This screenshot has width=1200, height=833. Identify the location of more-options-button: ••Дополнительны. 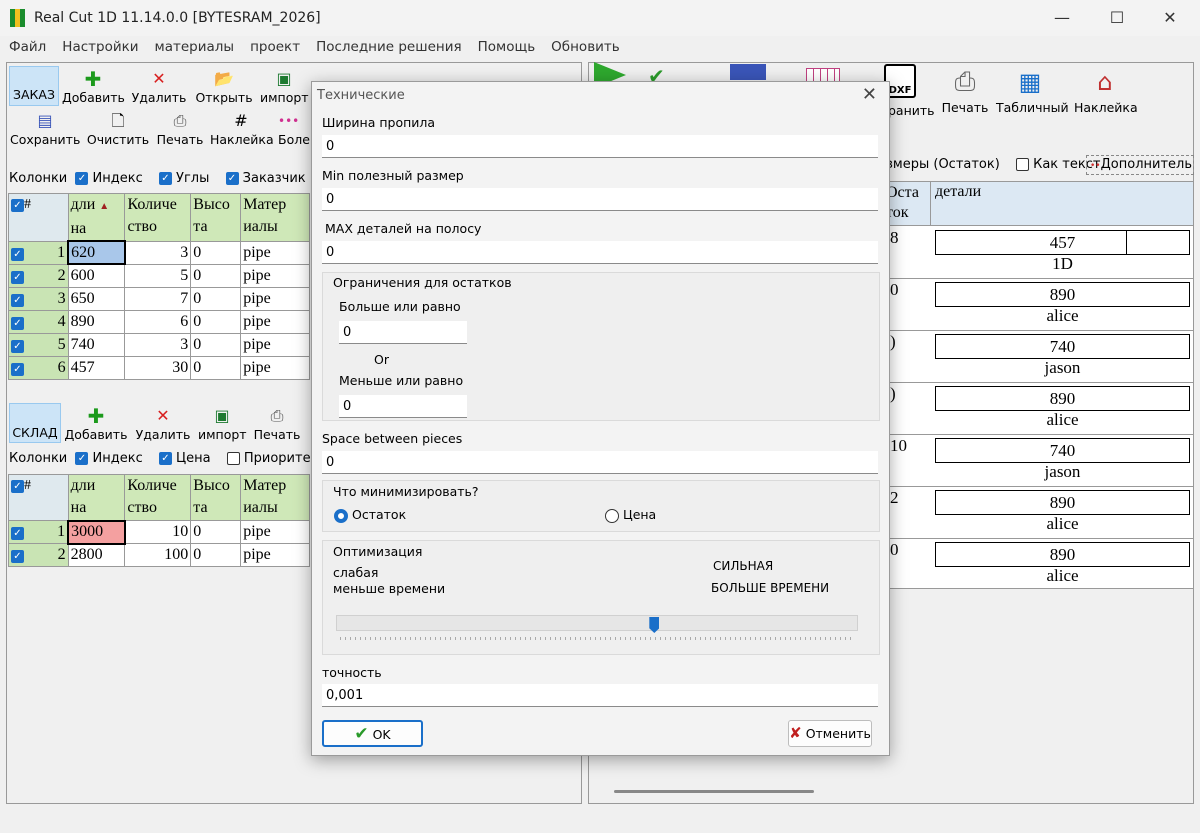
(1140, 165).